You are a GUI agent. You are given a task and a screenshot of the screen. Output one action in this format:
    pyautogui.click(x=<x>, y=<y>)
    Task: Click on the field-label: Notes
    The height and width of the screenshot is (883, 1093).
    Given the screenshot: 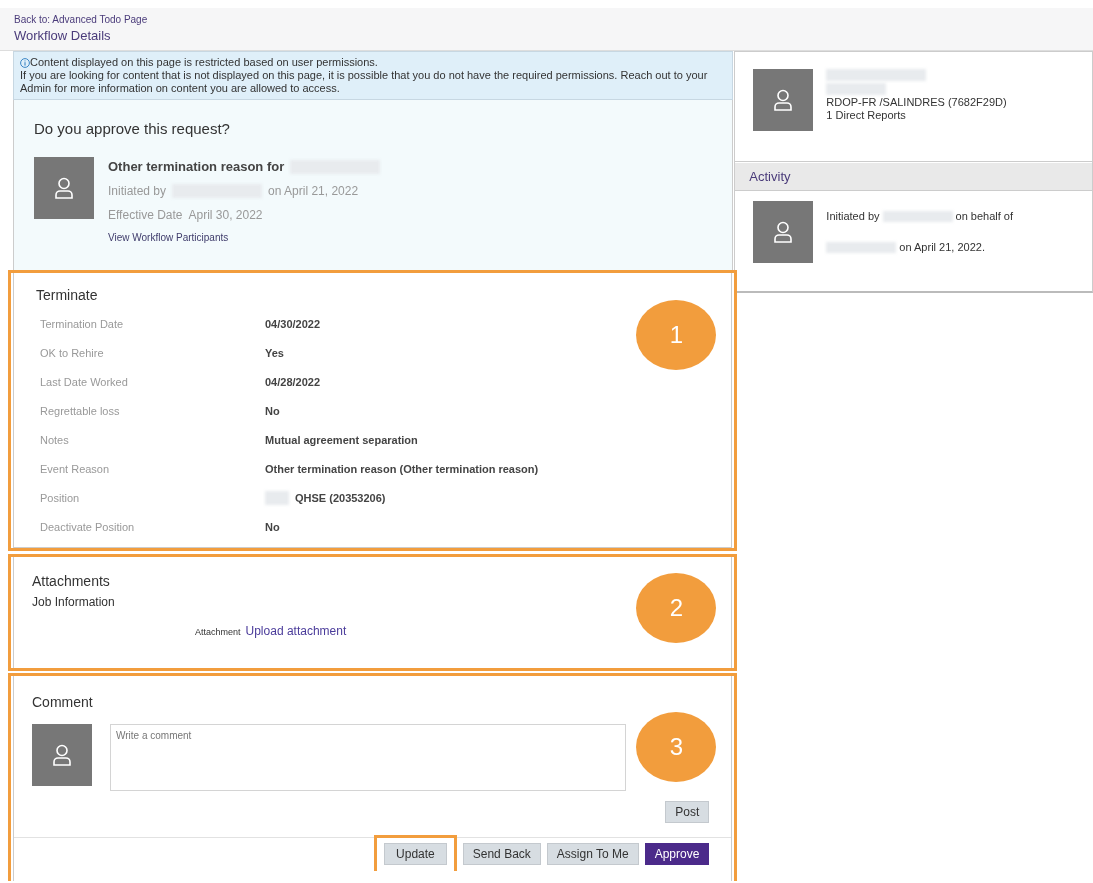 What is the action you would take?
    pyautogui.click(x=54, y=439)
    